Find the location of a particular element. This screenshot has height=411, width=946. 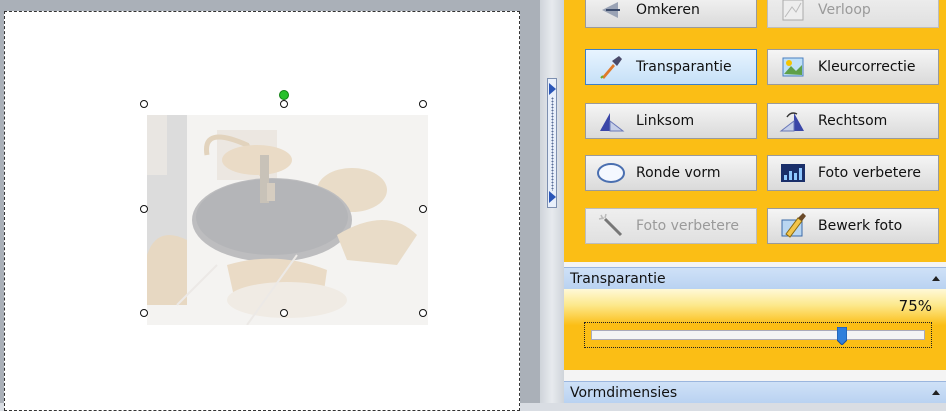

kleurcorrectie-button: Kleurcorrectie is located at coordinates (853, 67).